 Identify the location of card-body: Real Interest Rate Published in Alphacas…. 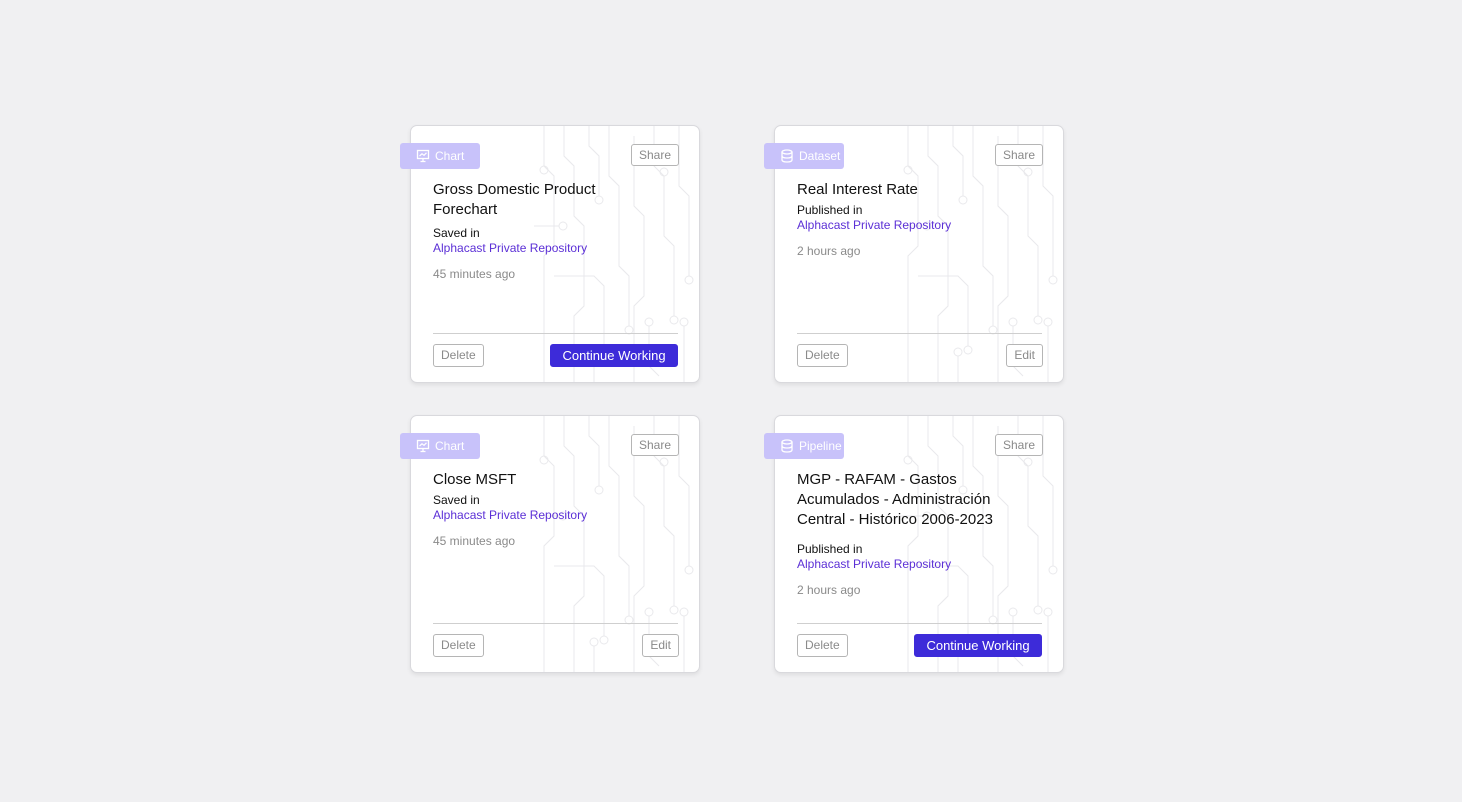
(897, 219).